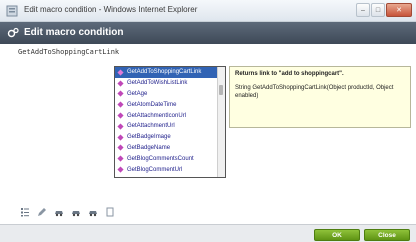  I want to click on tooltip-title: Returns link to "add to shoppingcart"., so click(289, 74).